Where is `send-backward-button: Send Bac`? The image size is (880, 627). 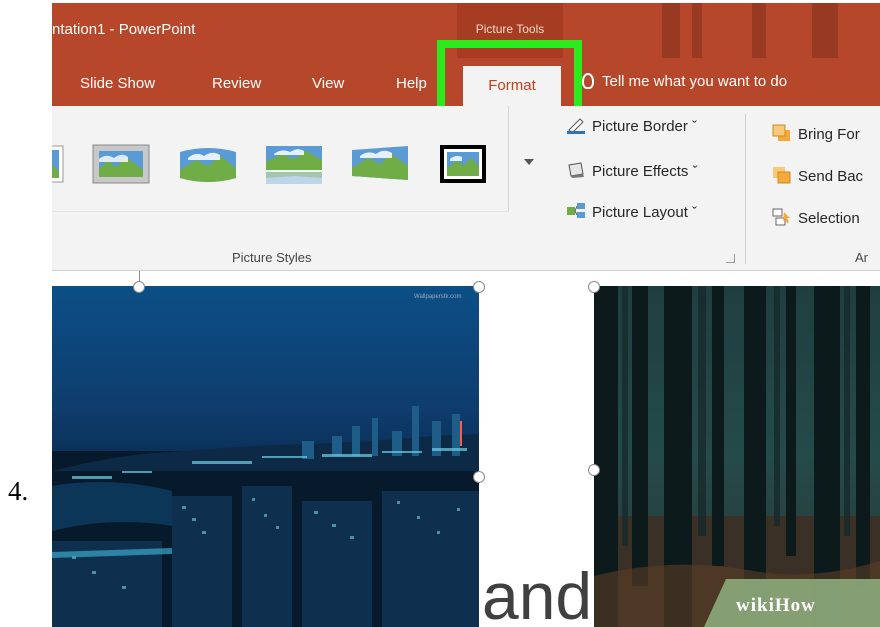 send-backward-button: Send Bac is located at coordinates (817, 175).